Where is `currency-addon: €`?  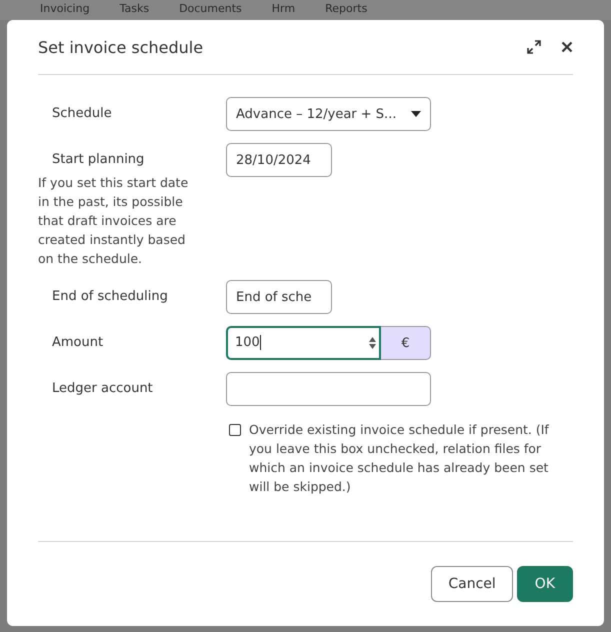
currency-addon: € is located at coordinates (406, 343).